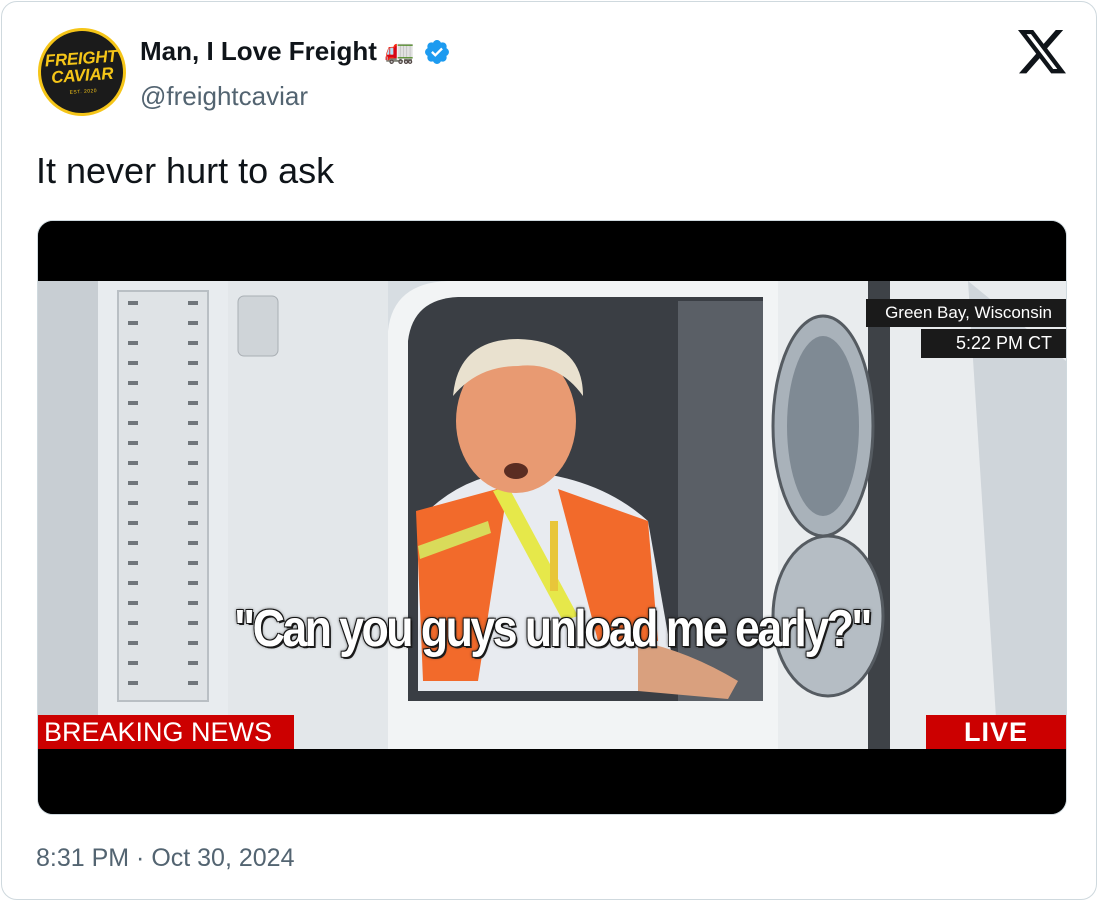 Image resolution: width=1100 pixels, height=903 pixels. I want to click on location-chyron: Green Bay, Wisconsin, so click(966, 313).